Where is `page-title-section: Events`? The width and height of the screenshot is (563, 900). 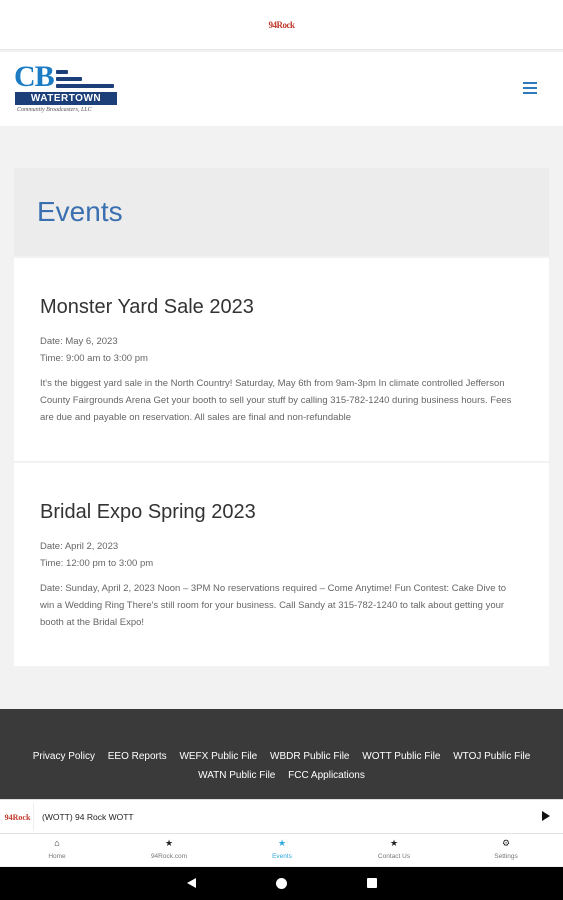 page-title-section: Events is located at coordinates (281, 212).